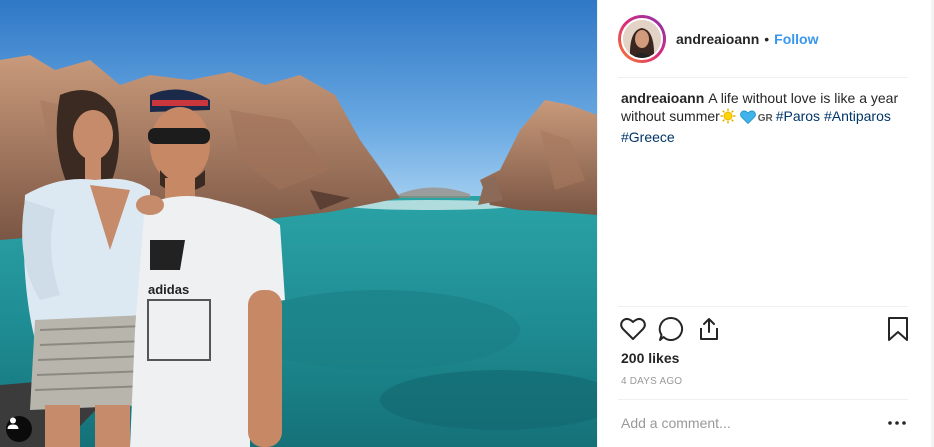  Describe the element at coordinates (898, 329) in the screenshot. I see `bookmark-icon` at that location.